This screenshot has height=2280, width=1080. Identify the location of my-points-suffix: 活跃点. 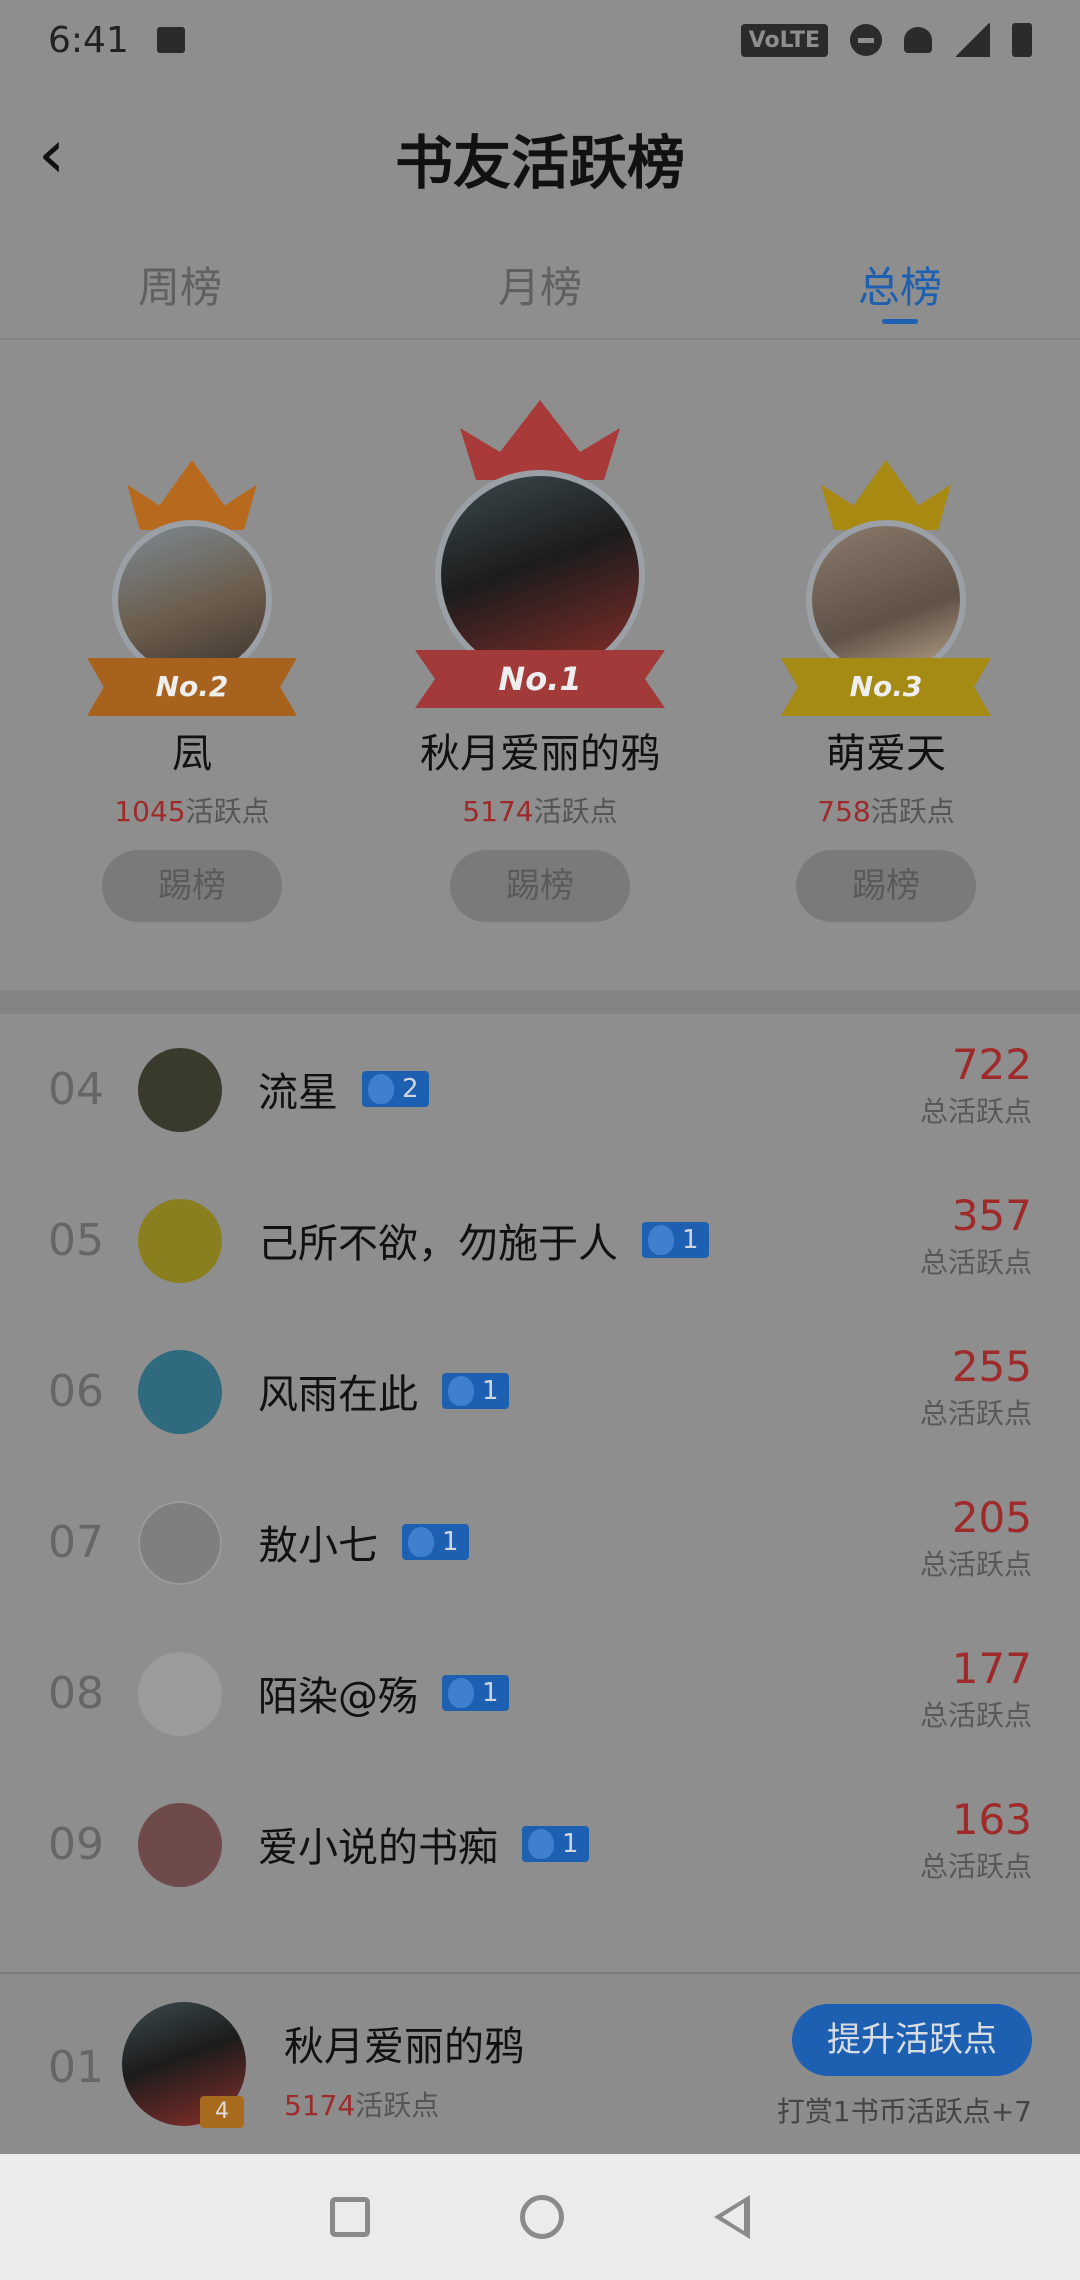
(397, 2105).